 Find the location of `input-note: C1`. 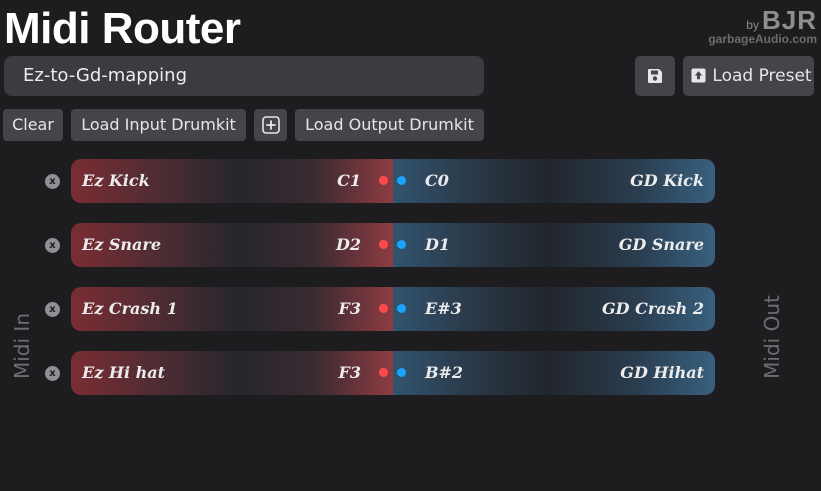

input-note: C1 is located at coordinates (349, 180).